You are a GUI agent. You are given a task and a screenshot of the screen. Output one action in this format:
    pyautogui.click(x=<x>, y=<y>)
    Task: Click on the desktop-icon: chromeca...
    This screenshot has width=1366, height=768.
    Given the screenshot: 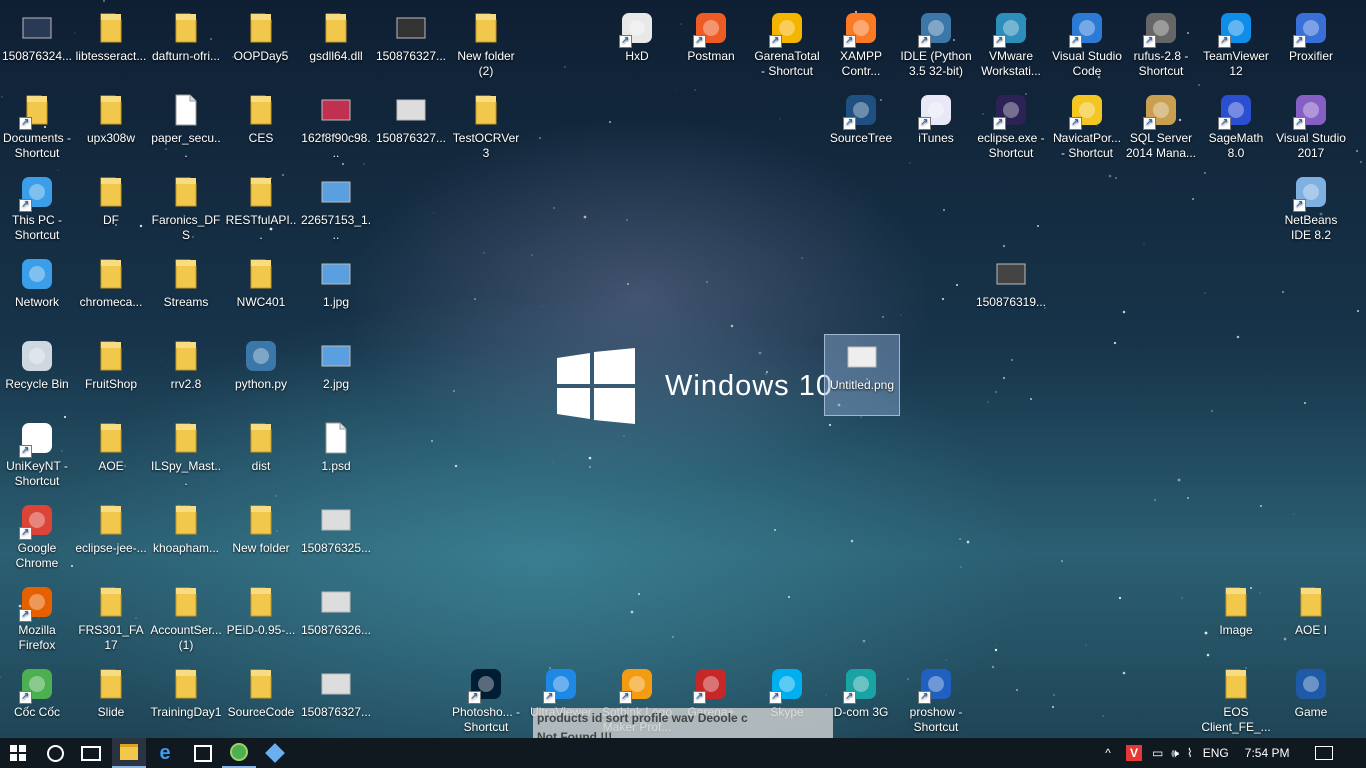 What is the action you would take?
    pyautogui.click(x=111, y=292)
    